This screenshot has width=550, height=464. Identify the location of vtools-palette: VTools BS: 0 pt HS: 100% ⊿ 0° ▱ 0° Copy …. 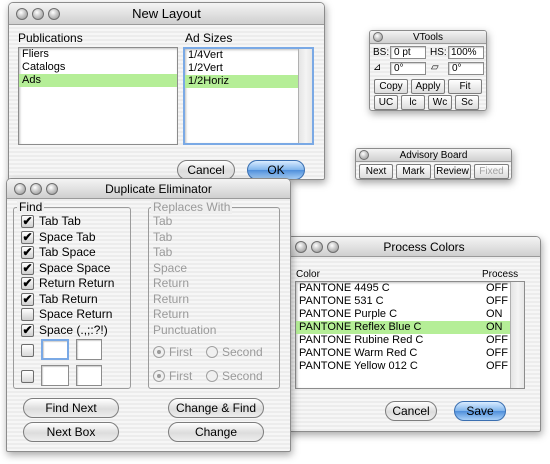
(428, 70).